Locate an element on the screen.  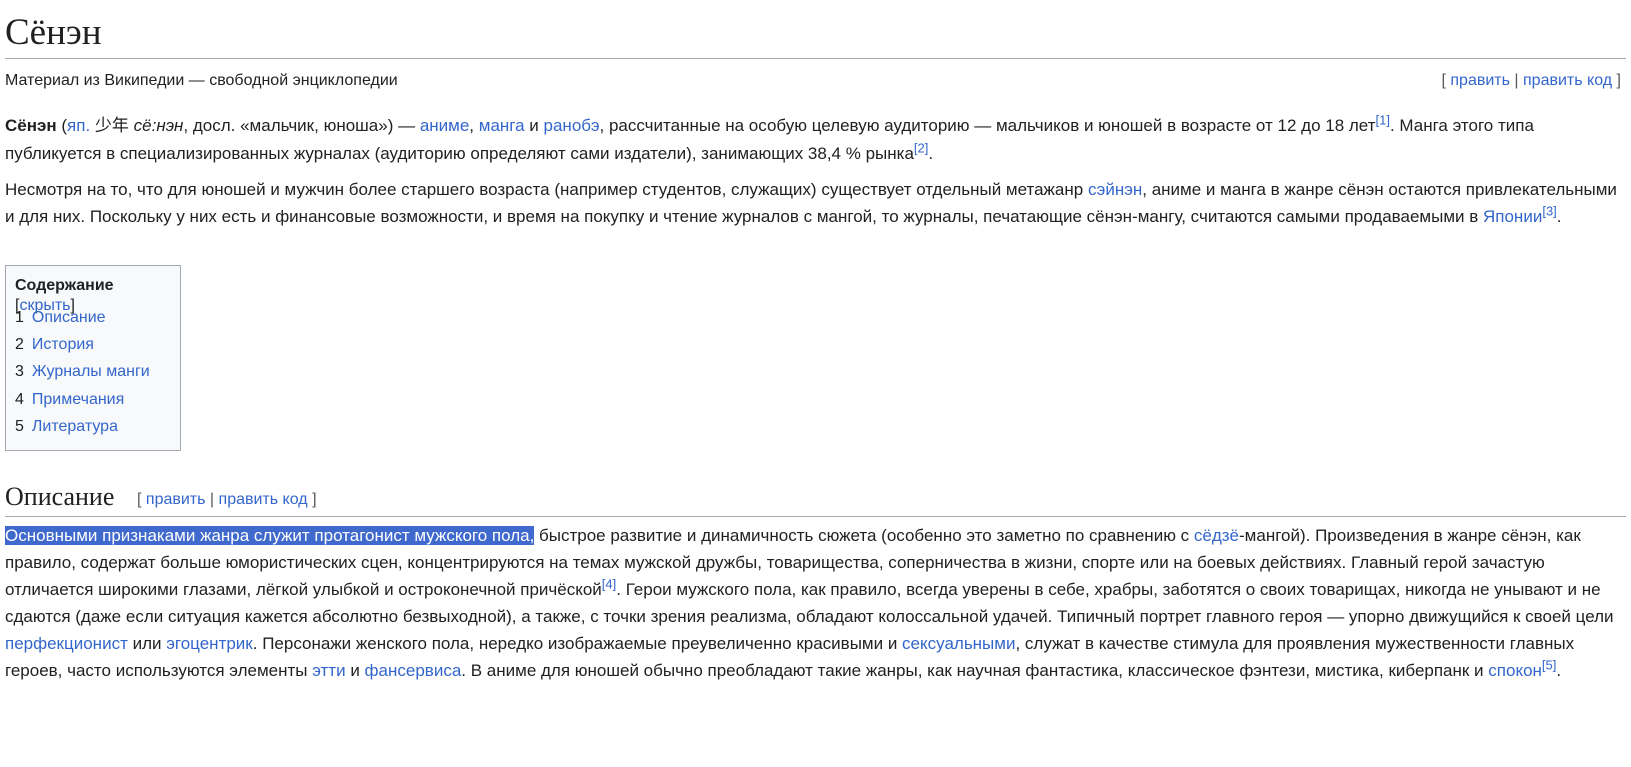
link-spokon: спокон is located at coordinates (1515, 670).